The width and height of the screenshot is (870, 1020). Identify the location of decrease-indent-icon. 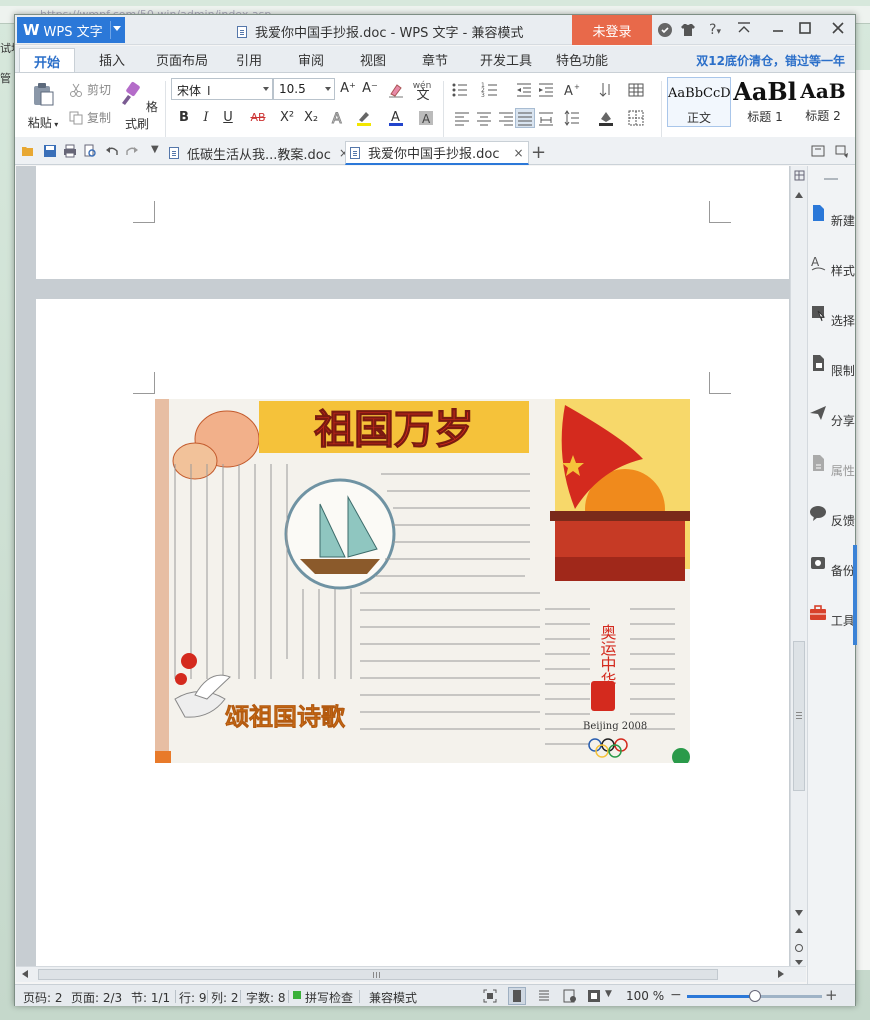
(524, 90).